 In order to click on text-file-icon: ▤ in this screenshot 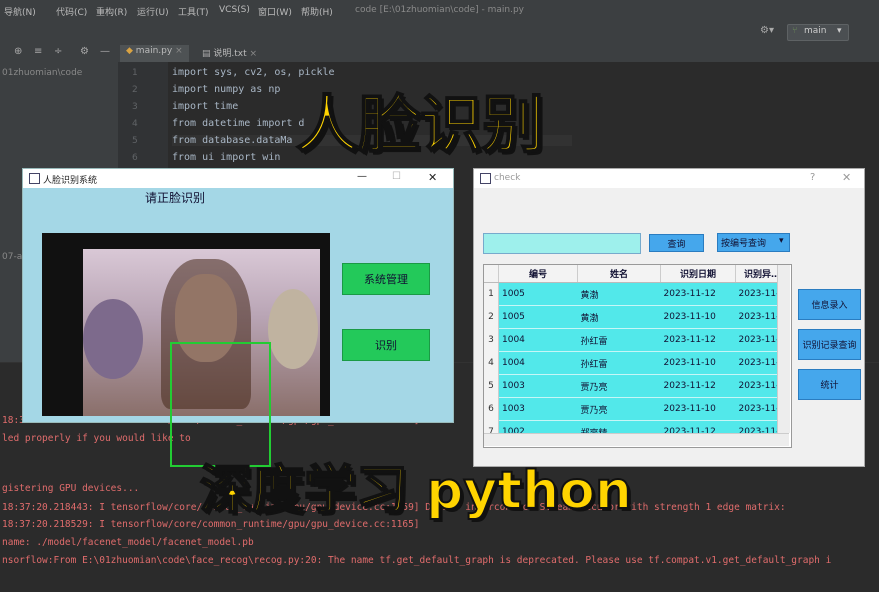, I will do `click(206, 54)`.